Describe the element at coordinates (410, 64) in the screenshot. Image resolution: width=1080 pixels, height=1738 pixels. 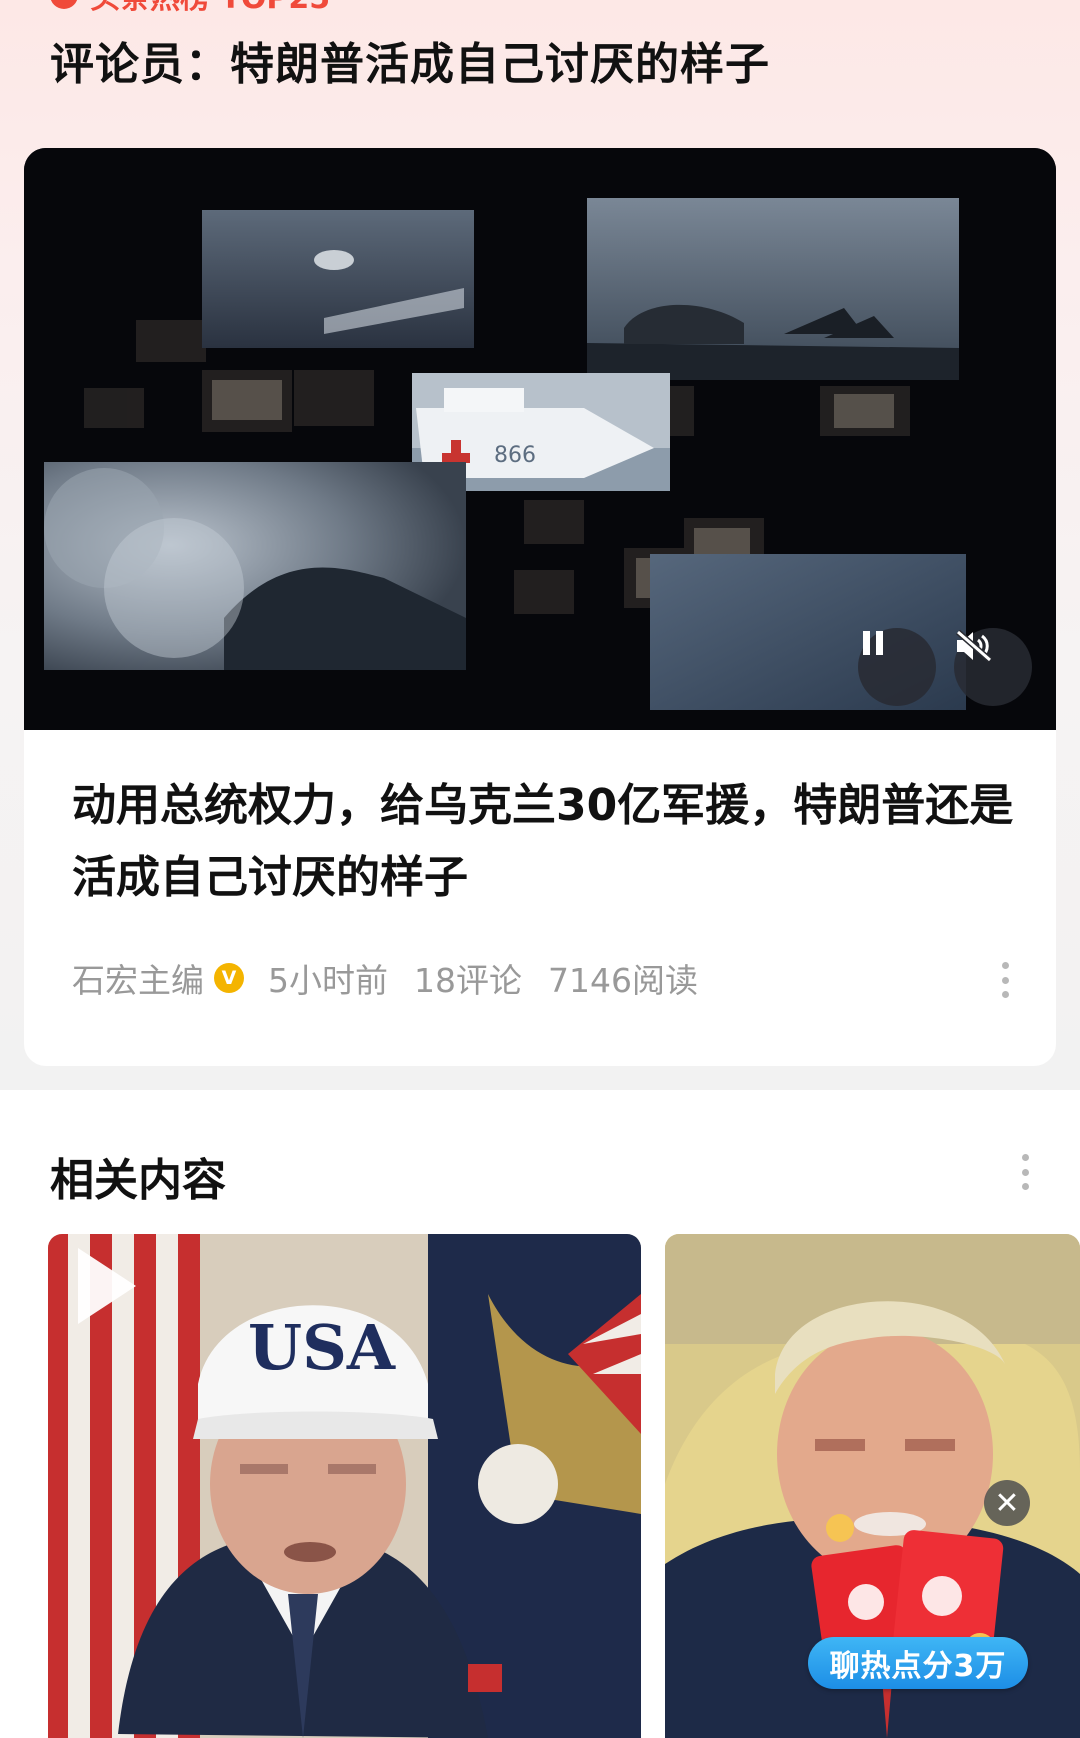
I see `page-headline: 评论员：特朗普活成自己讨厌的样子` at that location.